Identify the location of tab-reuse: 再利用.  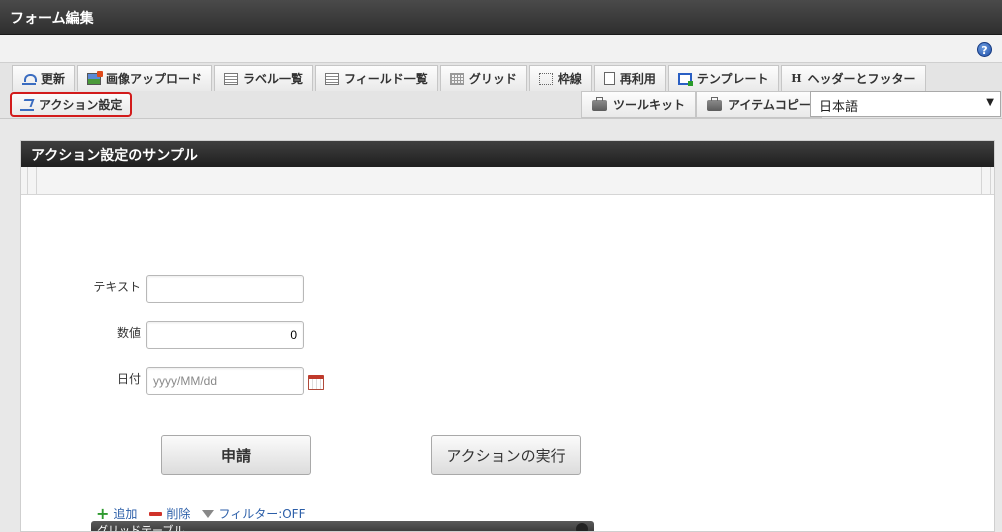
(629, 78).